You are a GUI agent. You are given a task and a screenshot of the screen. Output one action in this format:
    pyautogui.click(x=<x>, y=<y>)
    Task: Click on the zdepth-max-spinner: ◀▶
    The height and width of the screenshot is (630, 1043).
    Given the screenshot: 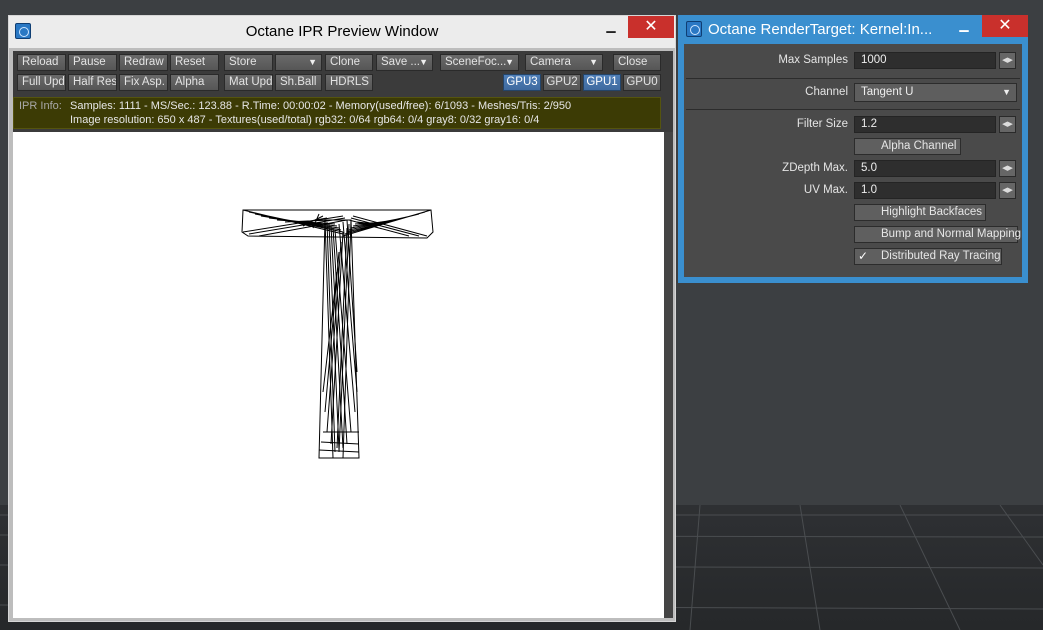 What is the action you would take?
    pyautogui.click(x=1007, y=168)
    